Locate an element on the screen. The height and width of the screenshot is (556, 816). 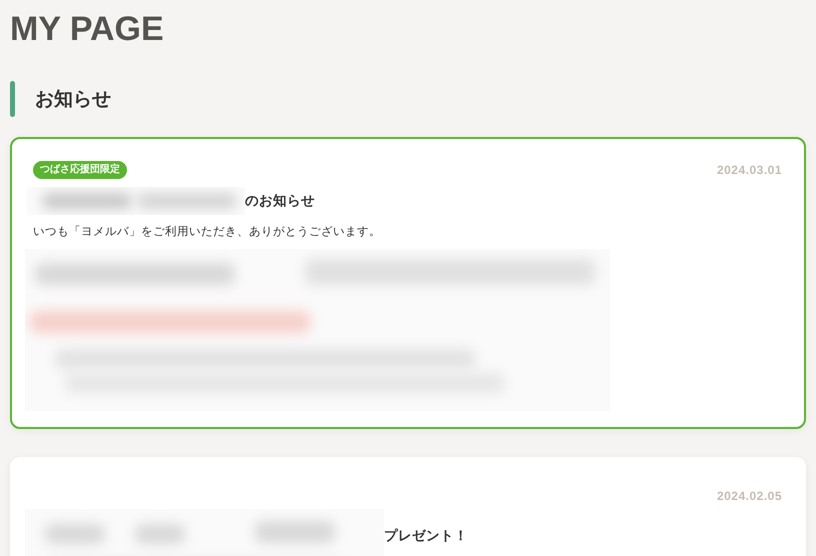
tag-badge: つばさ応援団限定 is located at coordinates (80, 170).